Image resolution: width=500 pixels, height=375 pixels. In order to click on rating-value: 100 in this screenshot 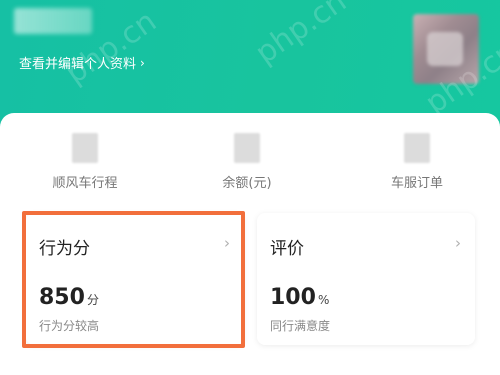, I will do `click(293, 297)`.